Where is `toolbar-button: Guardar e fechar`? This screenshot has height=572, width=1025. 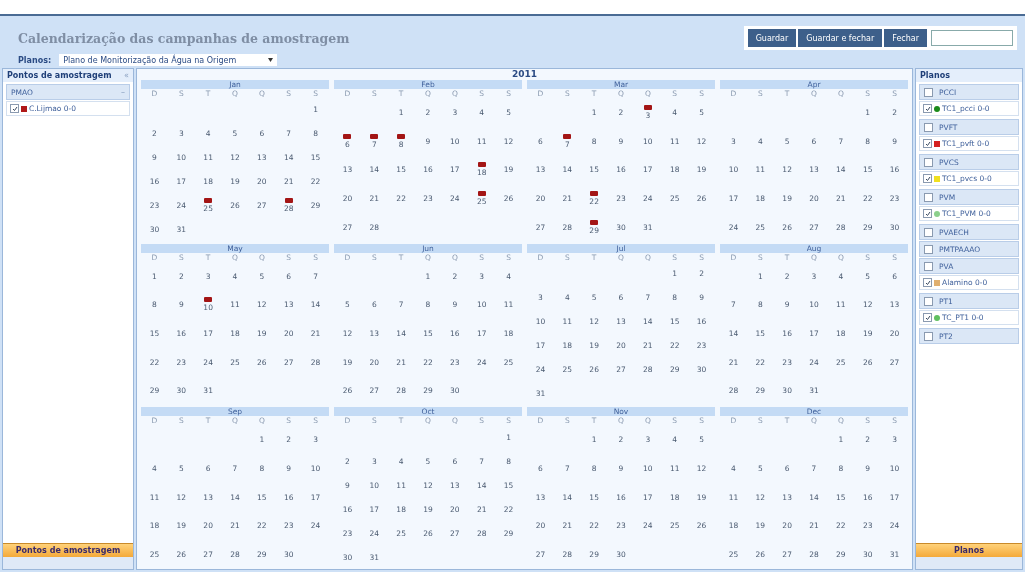 toolbar-button: Guardar e fechar is located at coordinates (840, 38).